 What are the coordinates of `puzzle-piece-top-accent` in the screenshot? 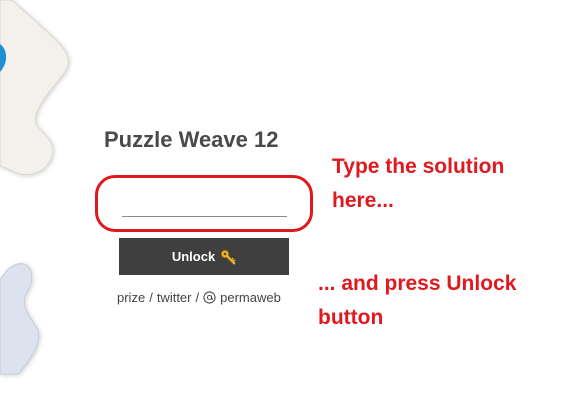 It's located at (3, 58).